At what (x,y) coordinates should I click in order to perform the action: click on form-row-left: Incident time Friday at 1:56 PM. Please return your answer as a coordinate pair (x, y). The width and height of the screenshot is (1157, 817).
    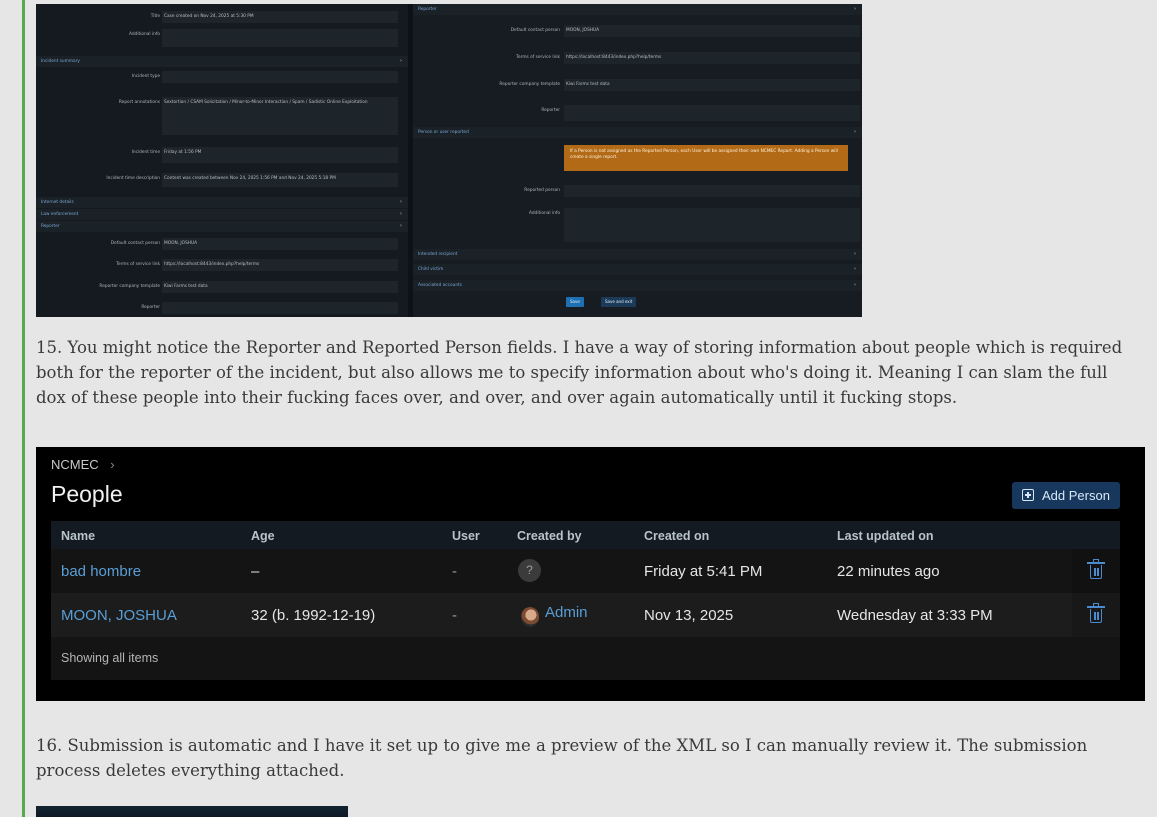
    Looking at the image, I should click on (222, 155).